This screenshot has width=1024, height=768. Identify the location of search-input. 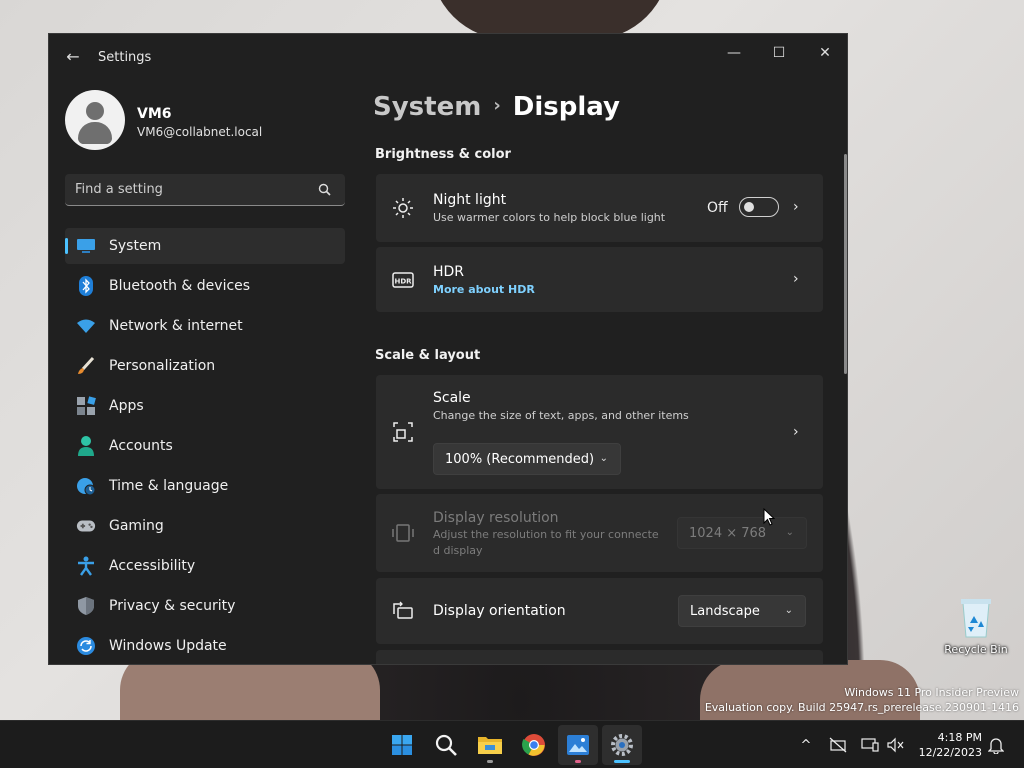
(205, 190).